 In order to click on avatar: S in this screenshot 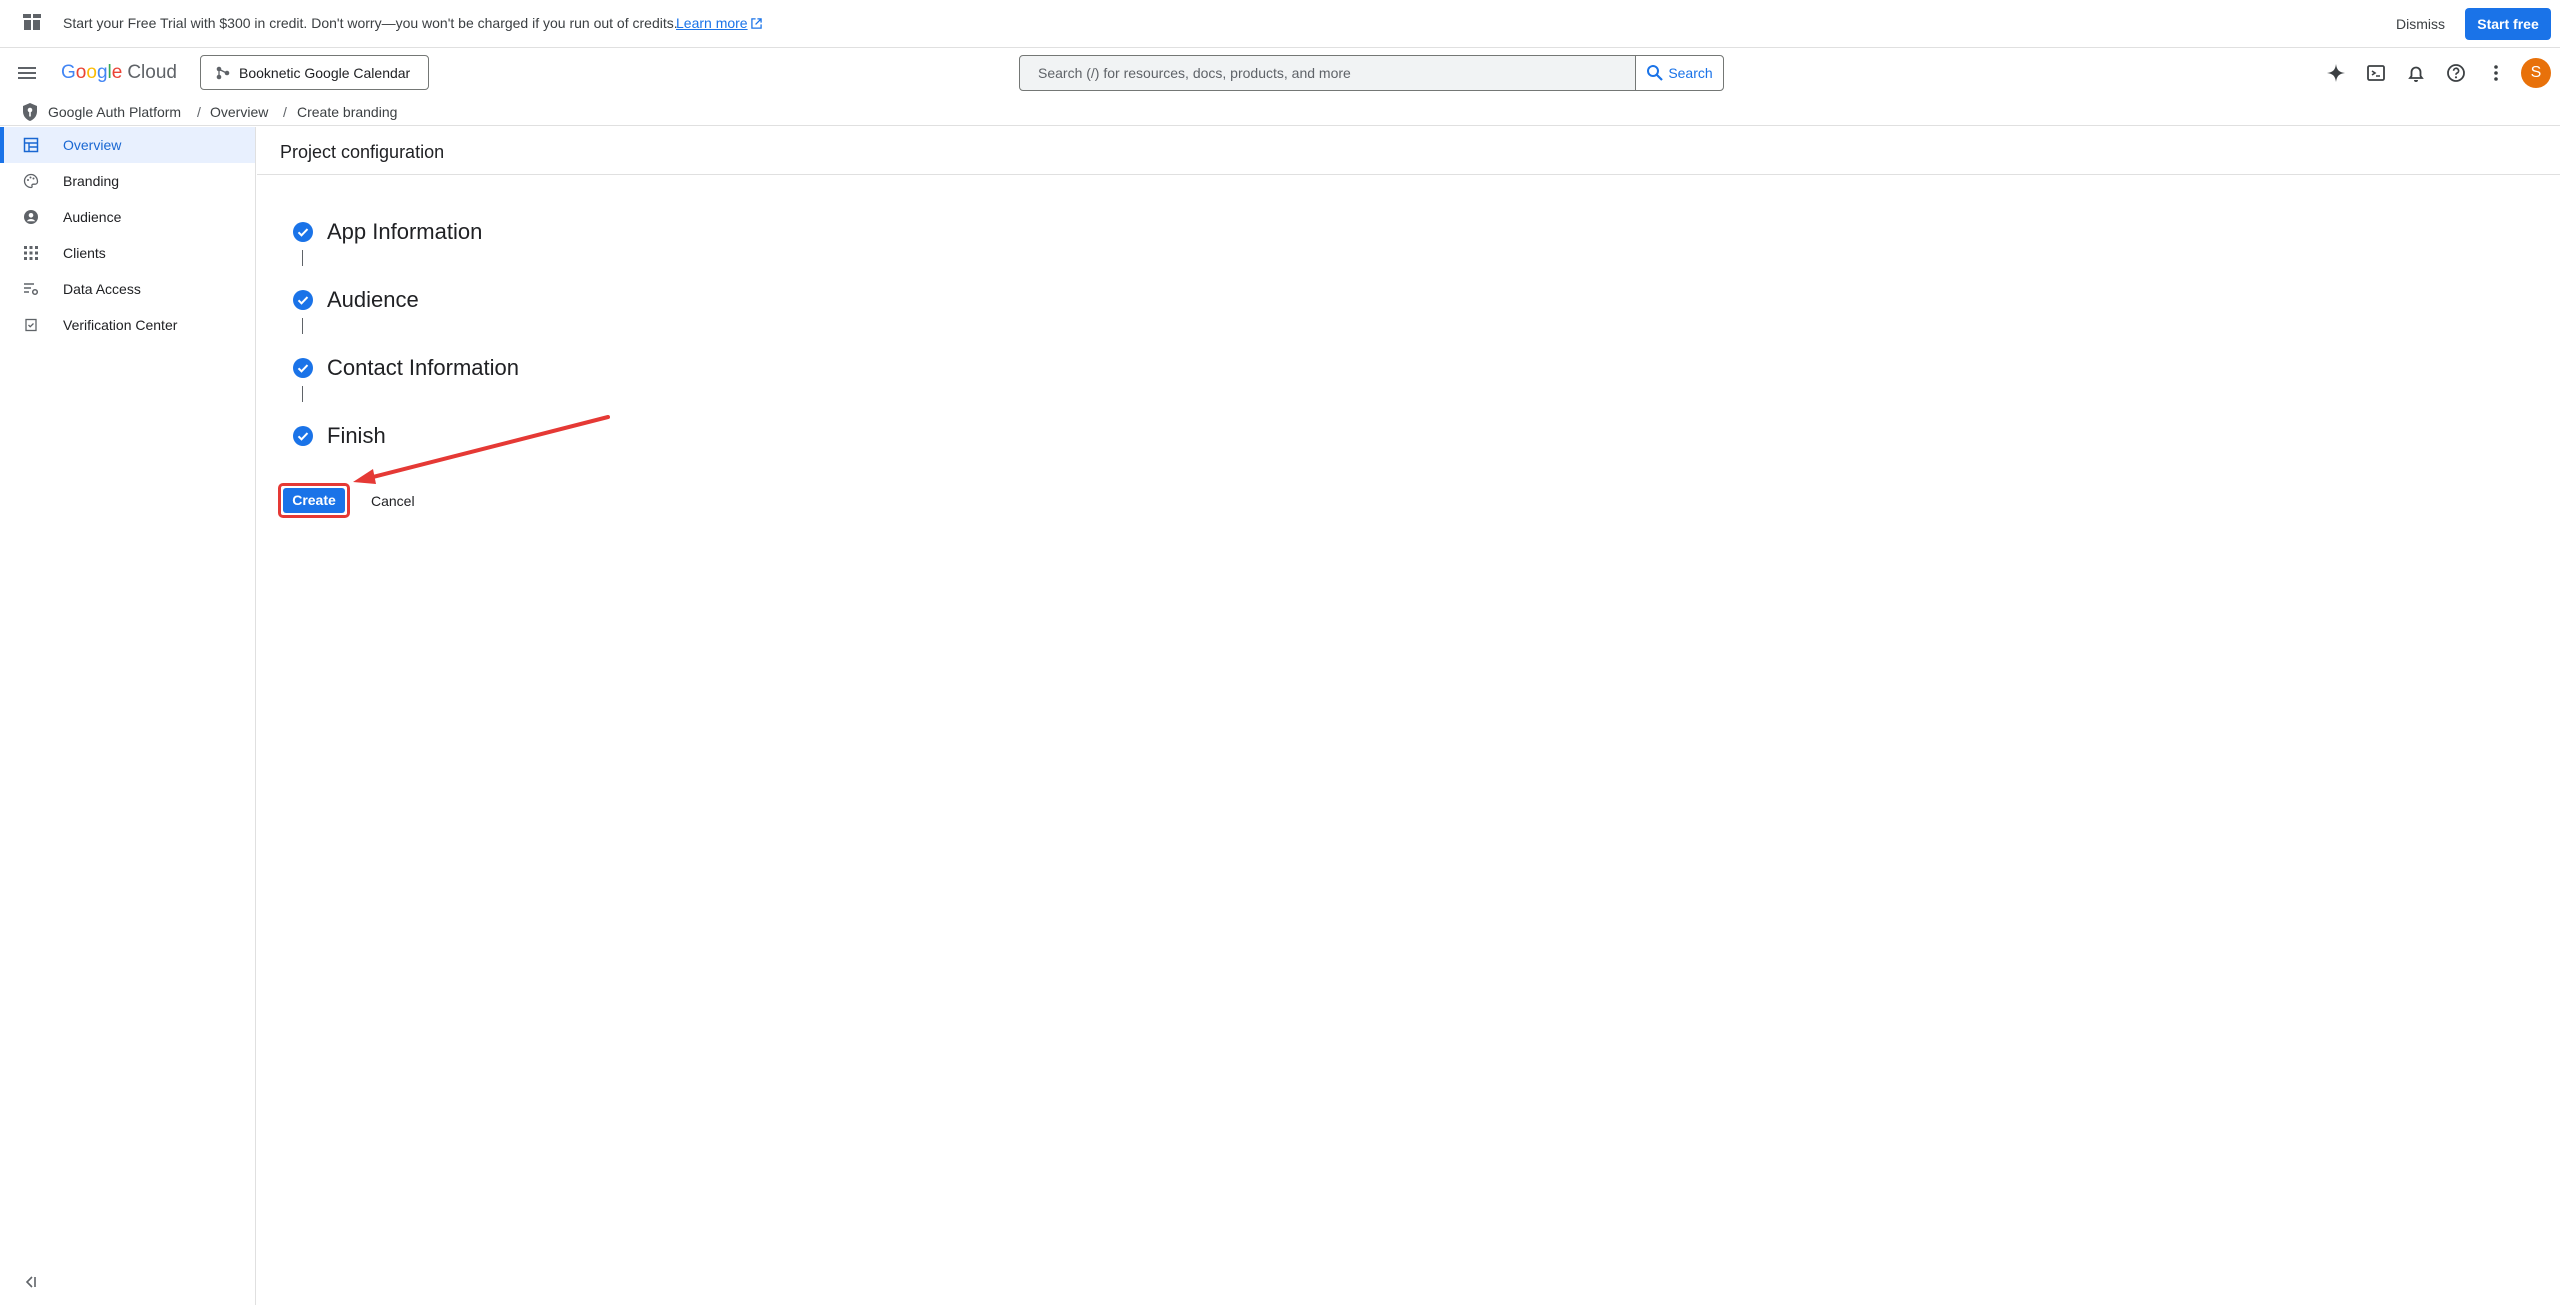, I will do `click(2536, 73)`.